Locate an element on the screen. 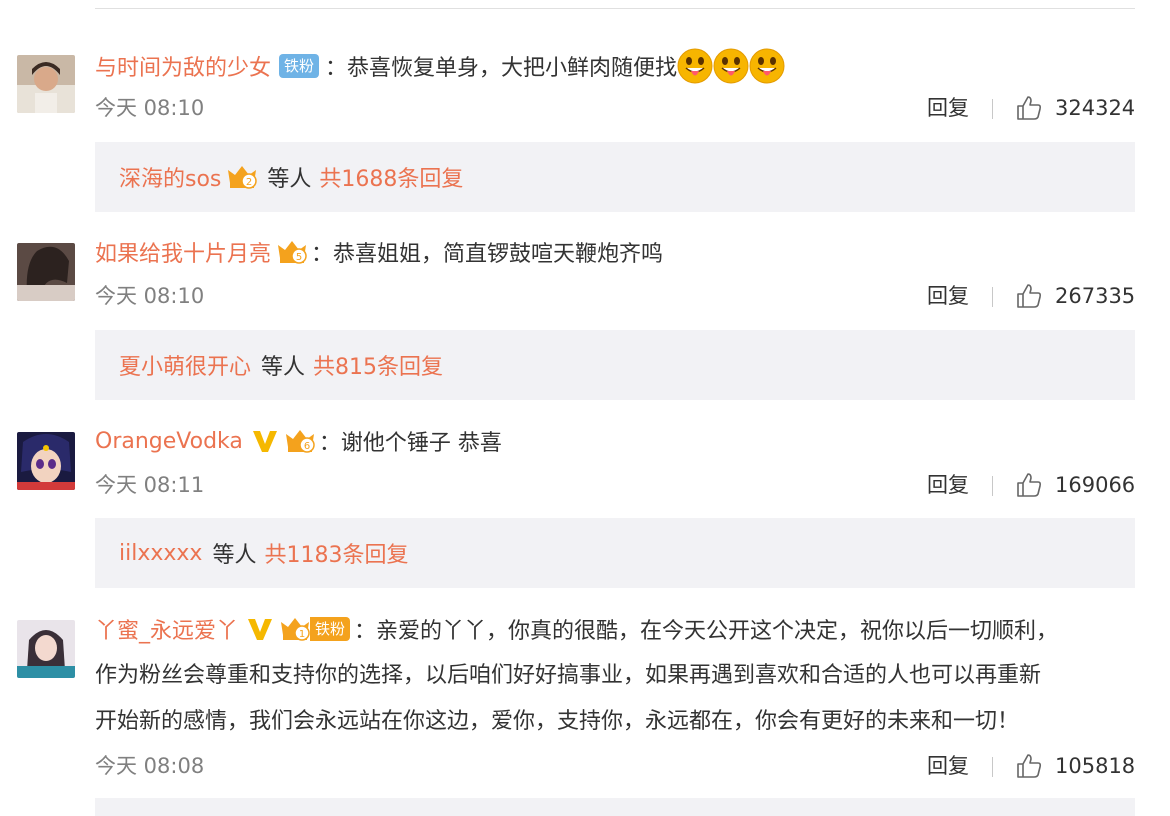  crown-icon: 1 is located at coordinates (295, 629).